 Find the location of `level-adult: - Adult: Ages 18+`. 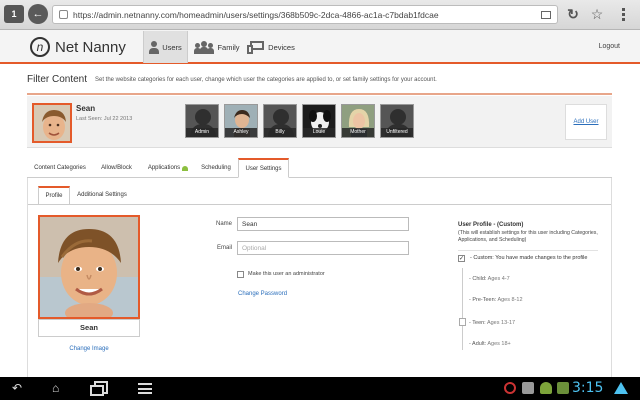

level-adult: - Adult: Ages 18+ is located at coordinates (490, 344).